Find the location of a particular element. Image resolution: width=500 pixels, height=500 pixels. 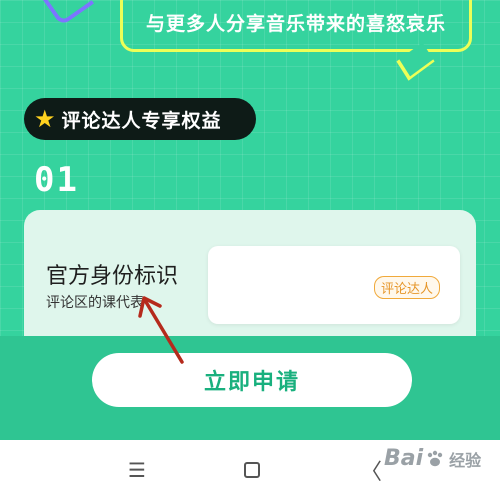

decorative-stroke-icon is located at coordinates (68, 13).